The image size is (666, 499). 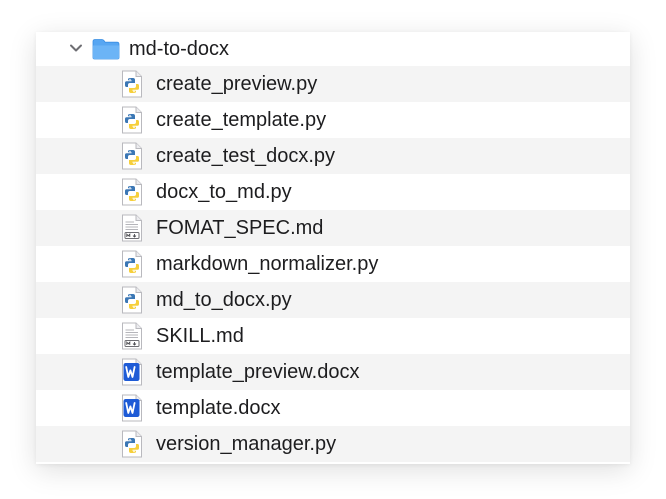 What do you see at coordinates (218, 408) in the screenshot?
I see `file-name: template.docx` at bounding box center [218, 408].